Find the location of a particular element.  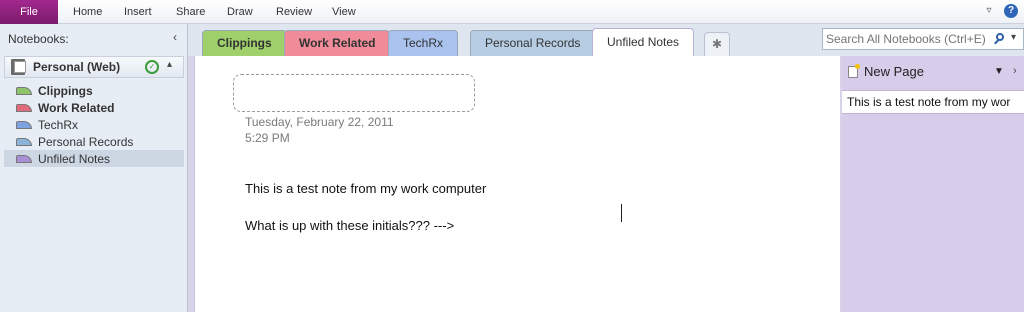

tab-work-related: Work Related is located at coordinates (337, 43).